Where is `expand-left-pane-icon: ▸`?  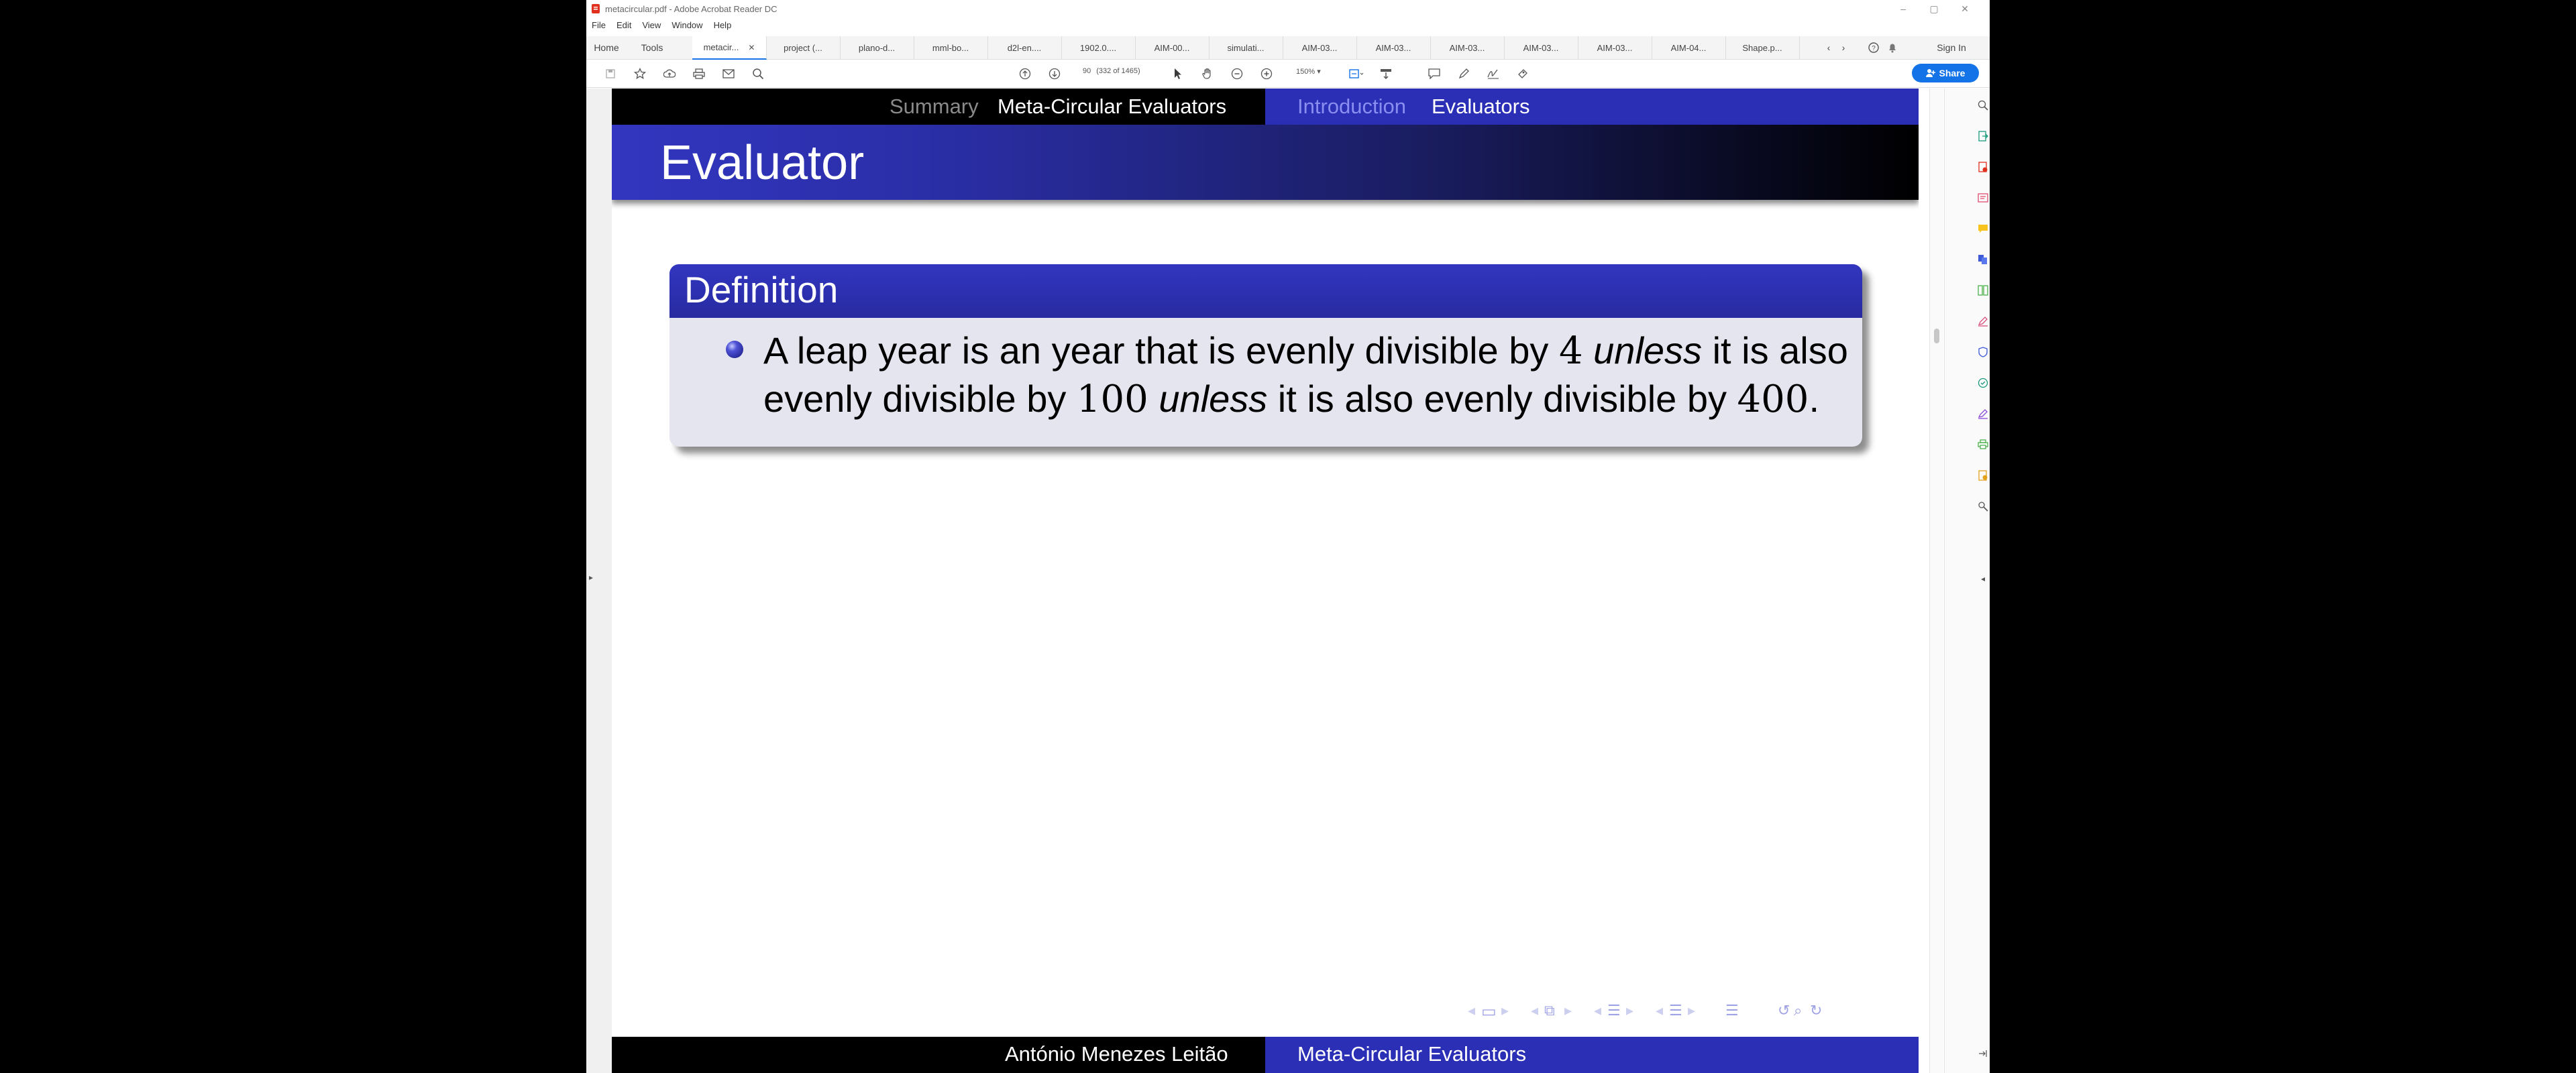 expand-left-pane-icon: ▸ is located at coordinates (591, 577).